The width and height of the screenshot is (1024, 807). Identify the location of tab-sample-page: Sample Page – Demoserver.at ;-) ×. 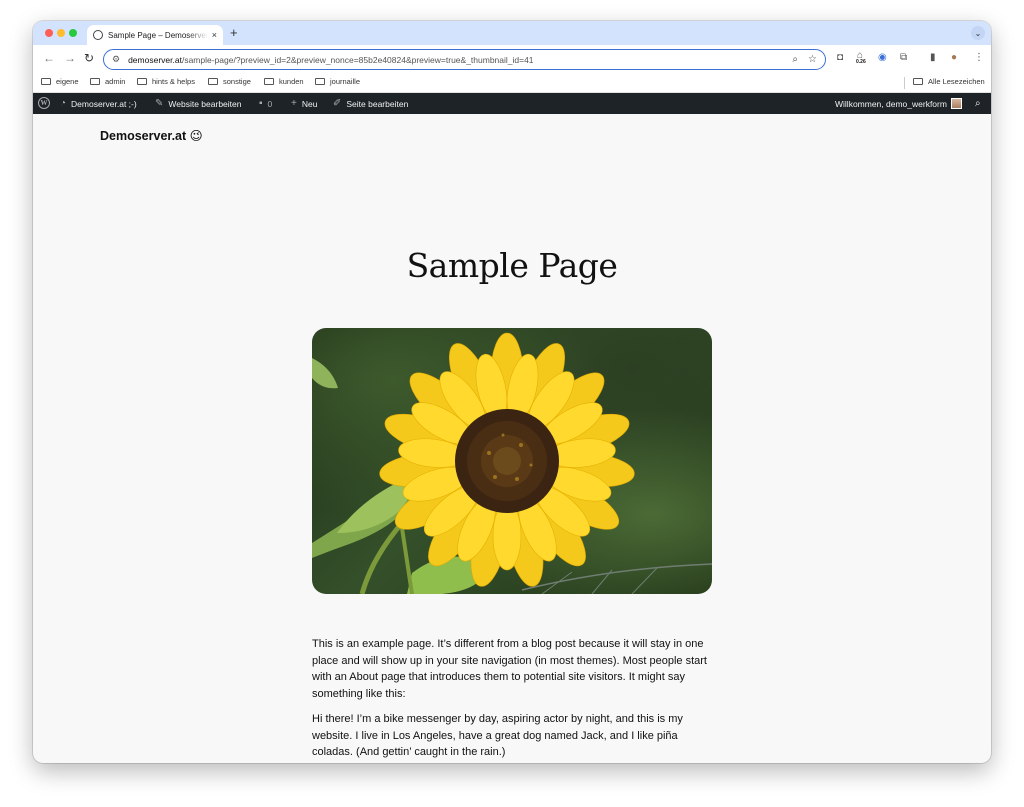
(155, 35).